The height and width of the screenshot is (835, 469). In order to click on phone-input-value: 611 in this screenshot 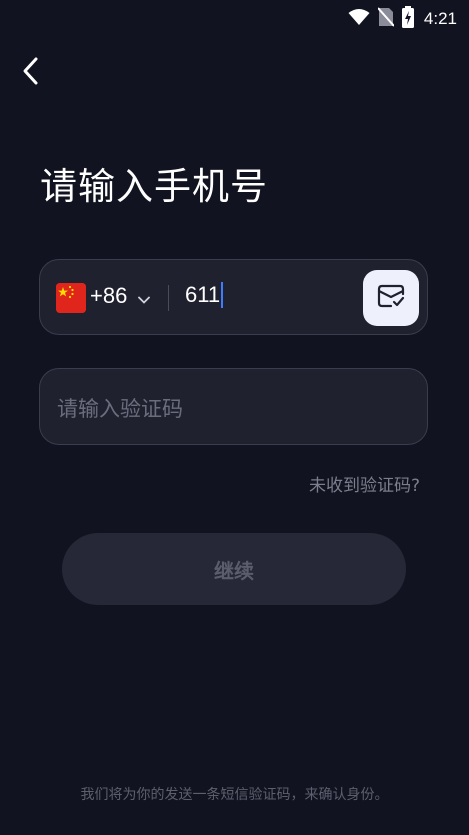, I will do `click(203, 294)`.